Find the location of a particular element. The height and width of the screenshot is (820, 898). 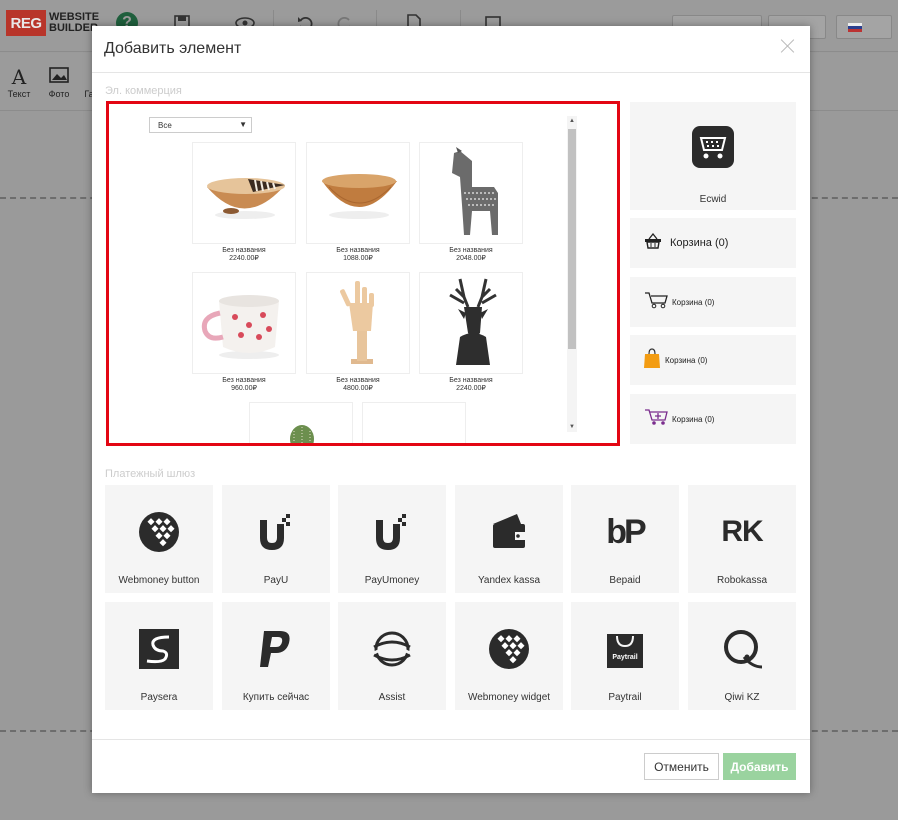

paysera-icon is located at coordinates (159, 649).